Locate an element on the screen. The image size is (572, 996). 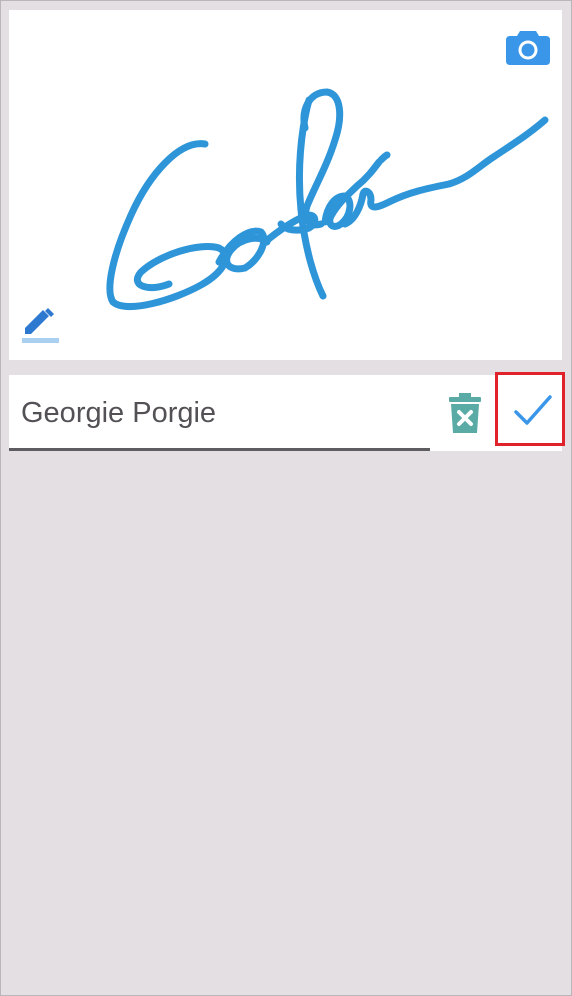
pen-active-indicator is located at coordinates (40, 340).